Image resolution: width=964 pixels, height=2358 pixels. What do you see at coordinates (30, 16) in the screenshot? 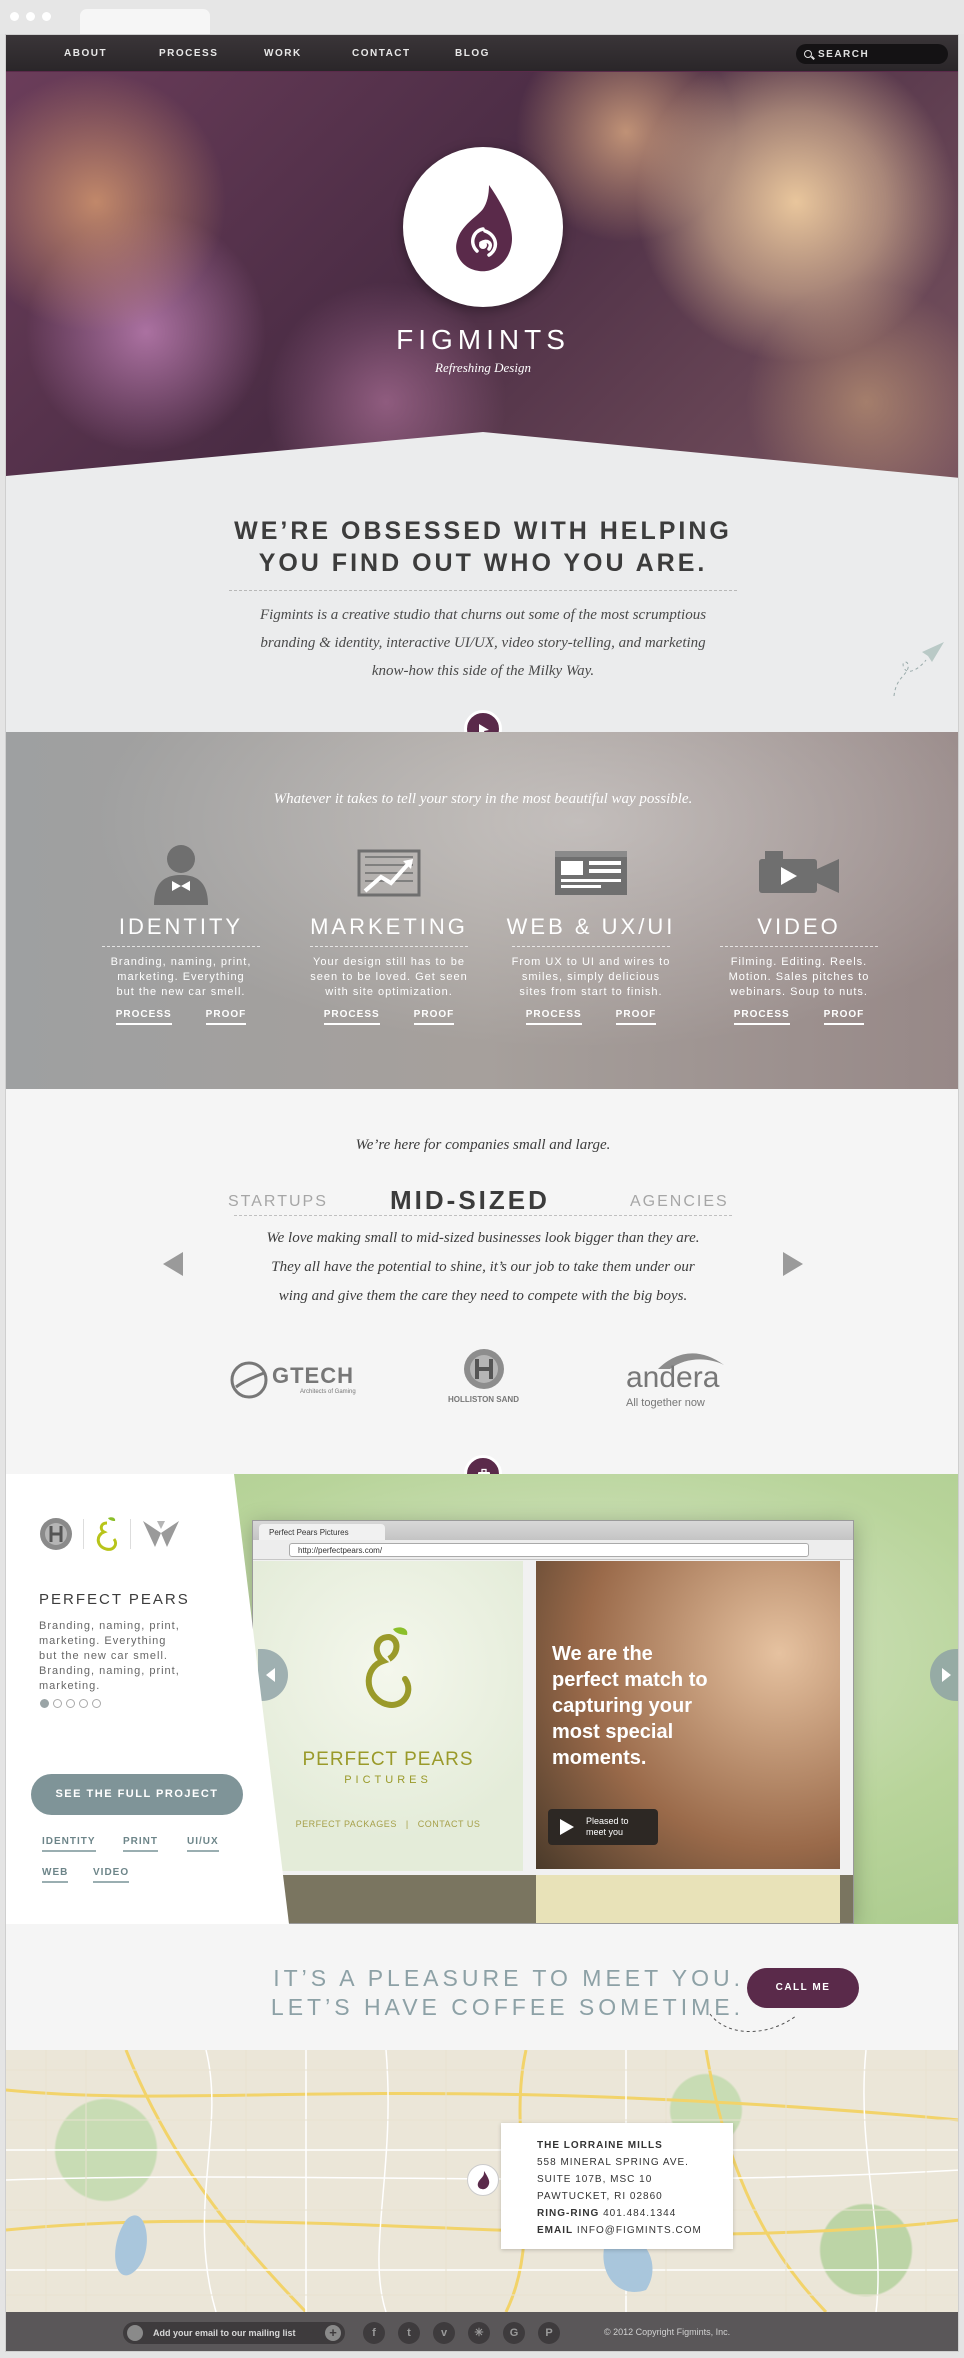
I see `minimize-dot` at bounding box center [30, 16].